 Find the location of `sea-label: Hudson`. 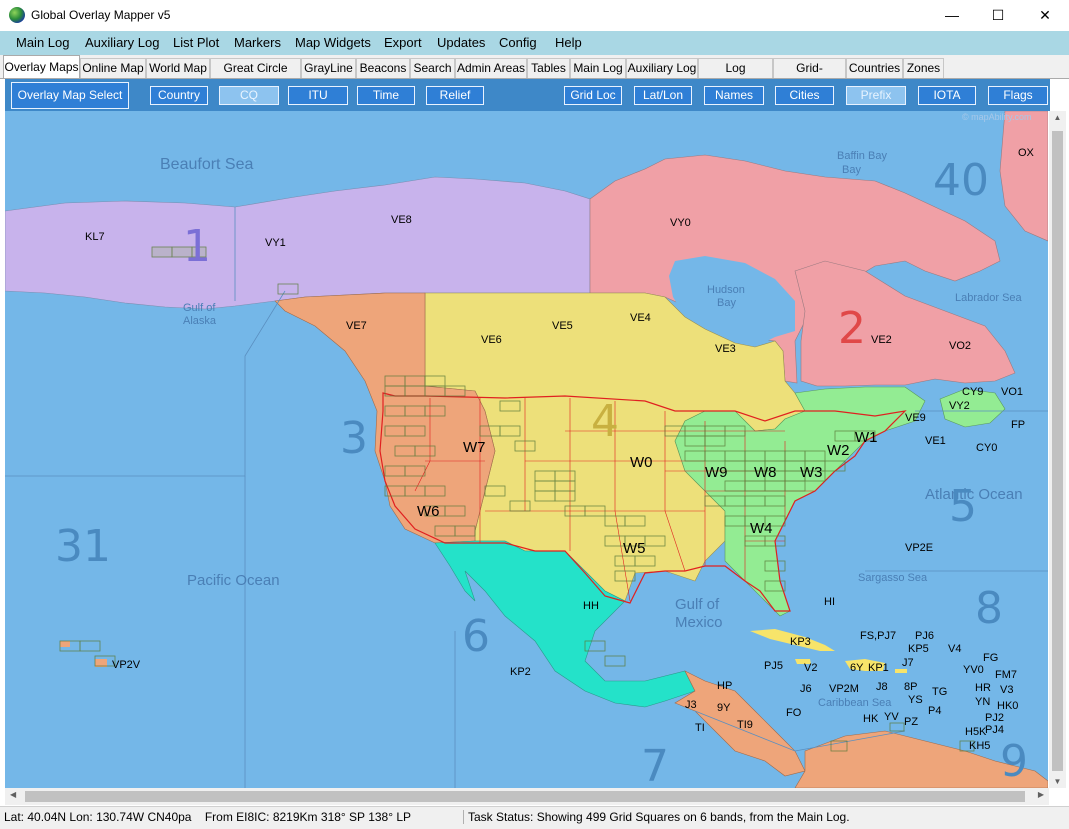

sea-label: Hudson is located at coordinates (726, 290).